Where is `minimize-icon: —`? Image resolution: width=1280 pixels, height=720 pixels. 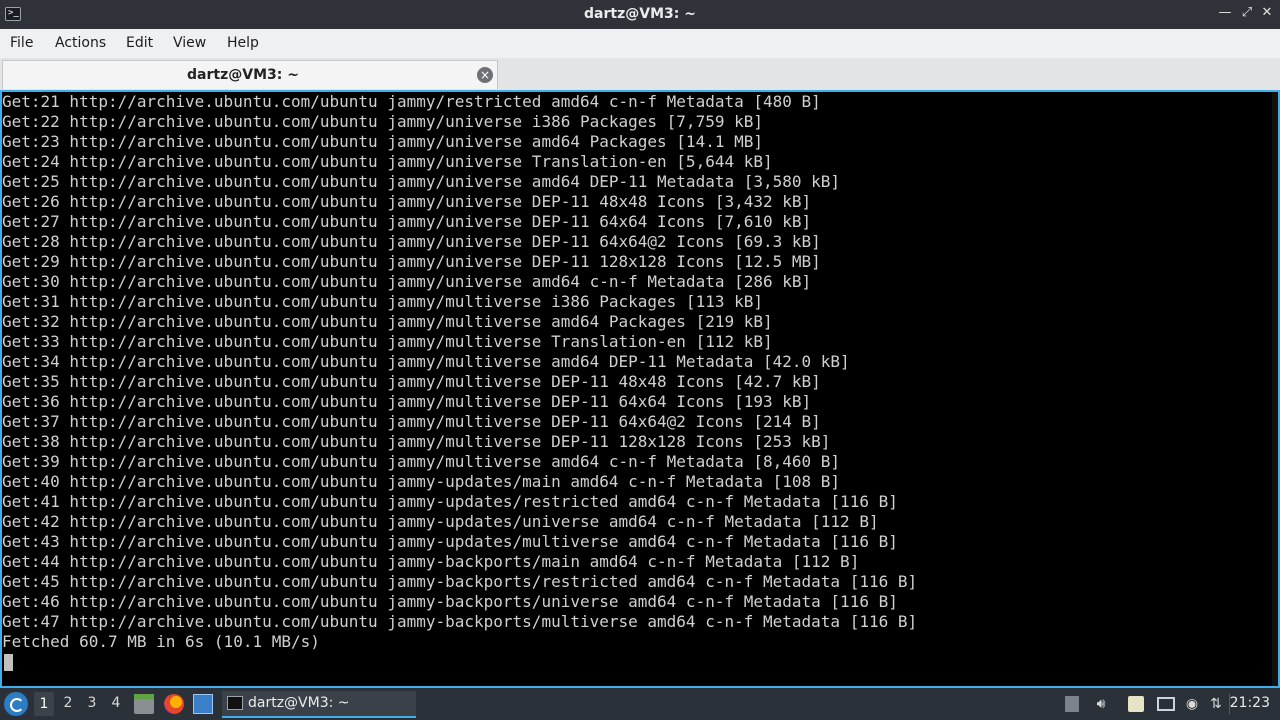
minimize-icon: — is located at coordinates (1225, 13).